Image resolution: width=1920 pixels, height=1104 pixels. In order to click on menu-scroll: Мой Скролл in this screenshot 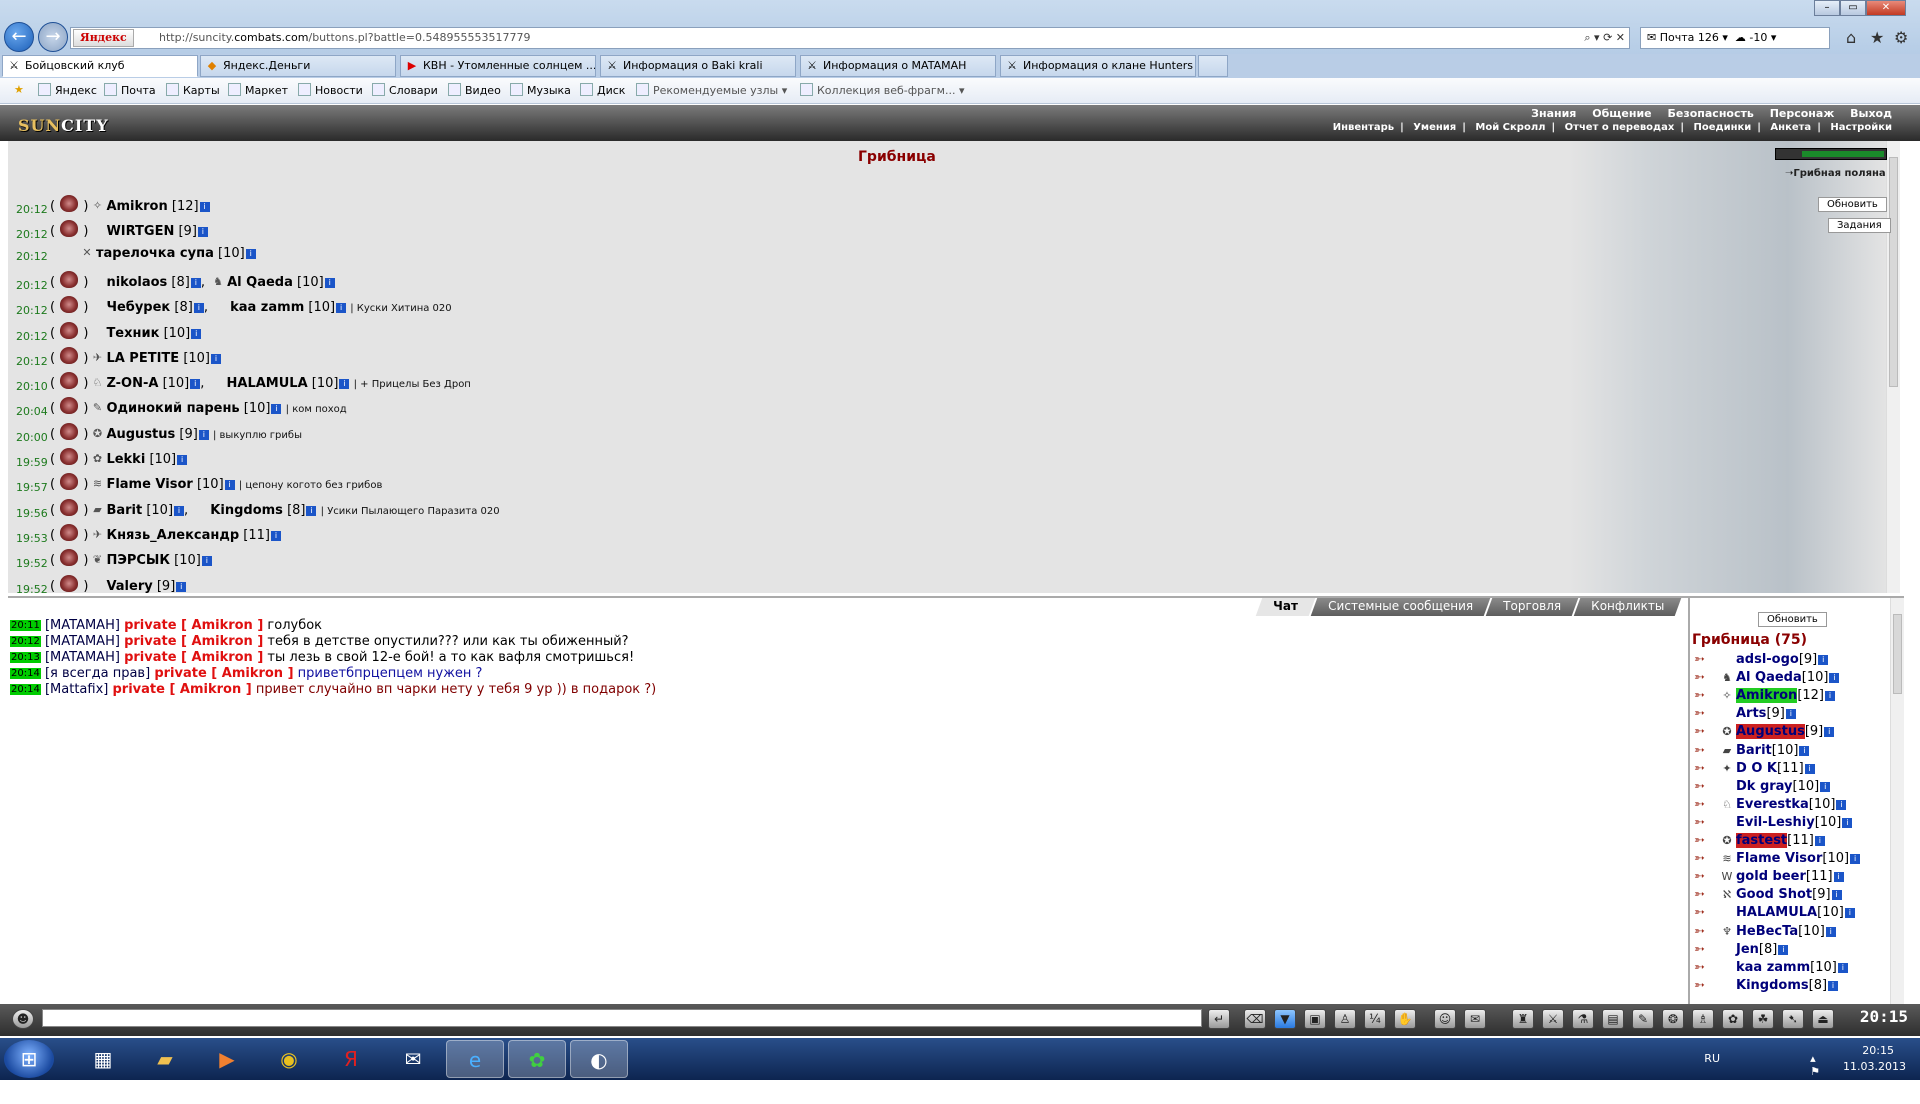, I will do `click(1510, 127)`.